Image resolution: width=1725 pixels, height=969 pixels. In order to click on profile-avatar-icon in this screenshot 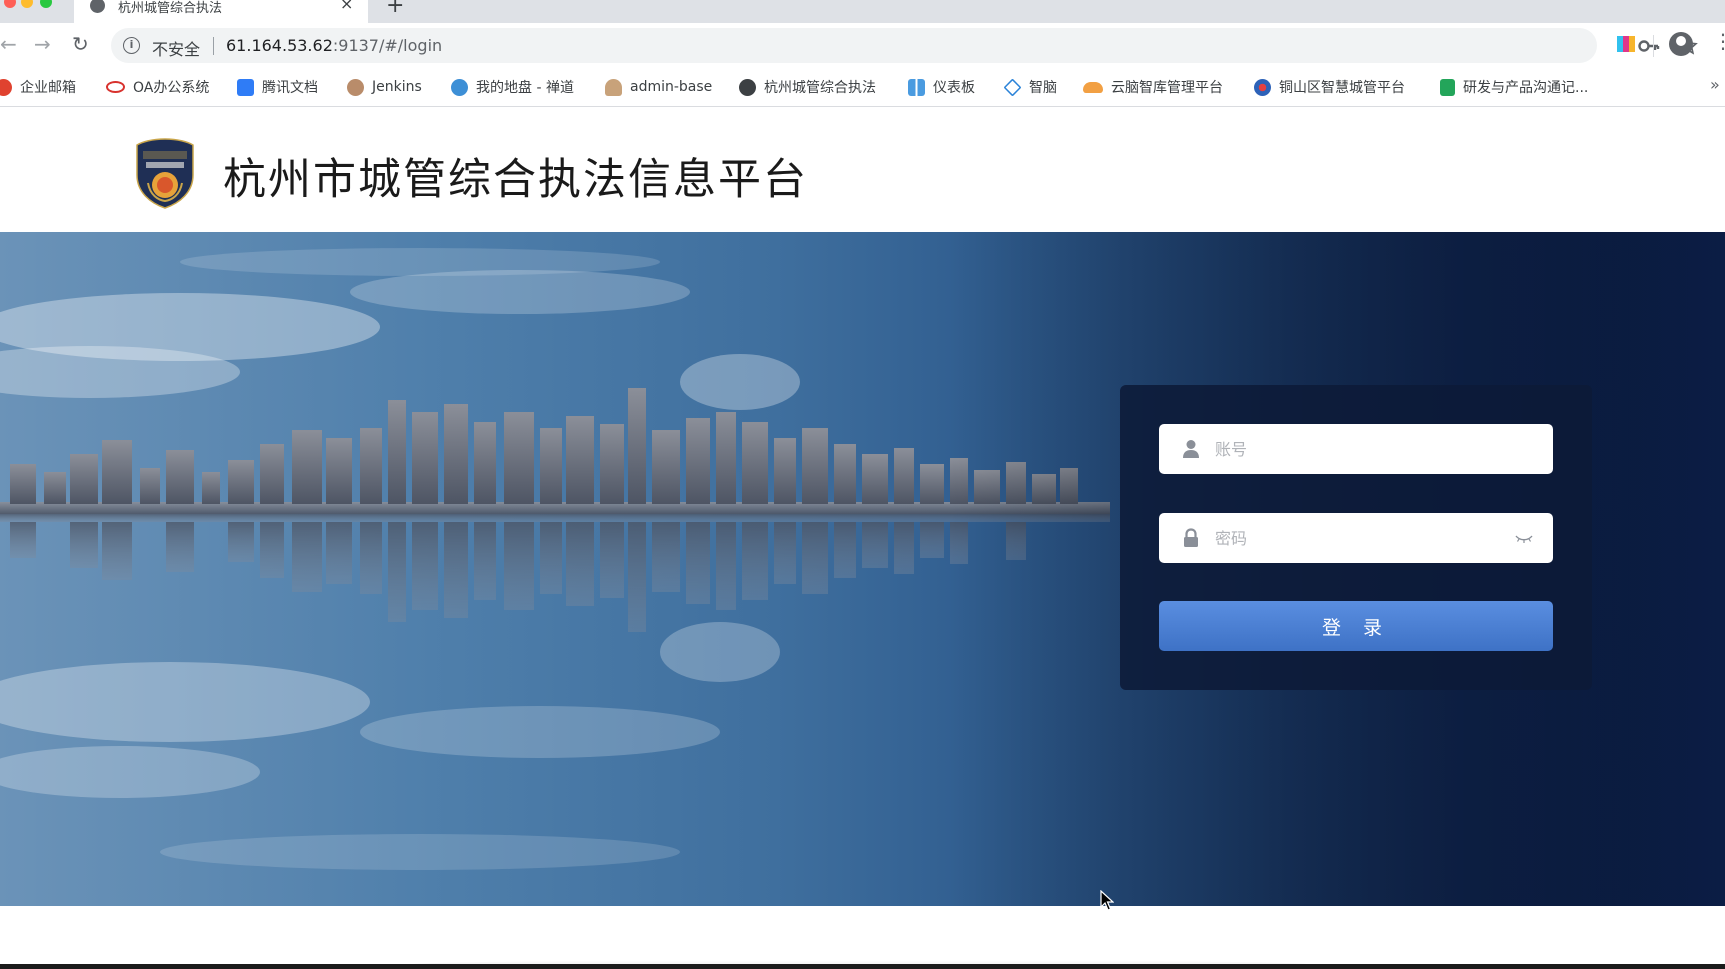, I will do `click(1681, 44)`.